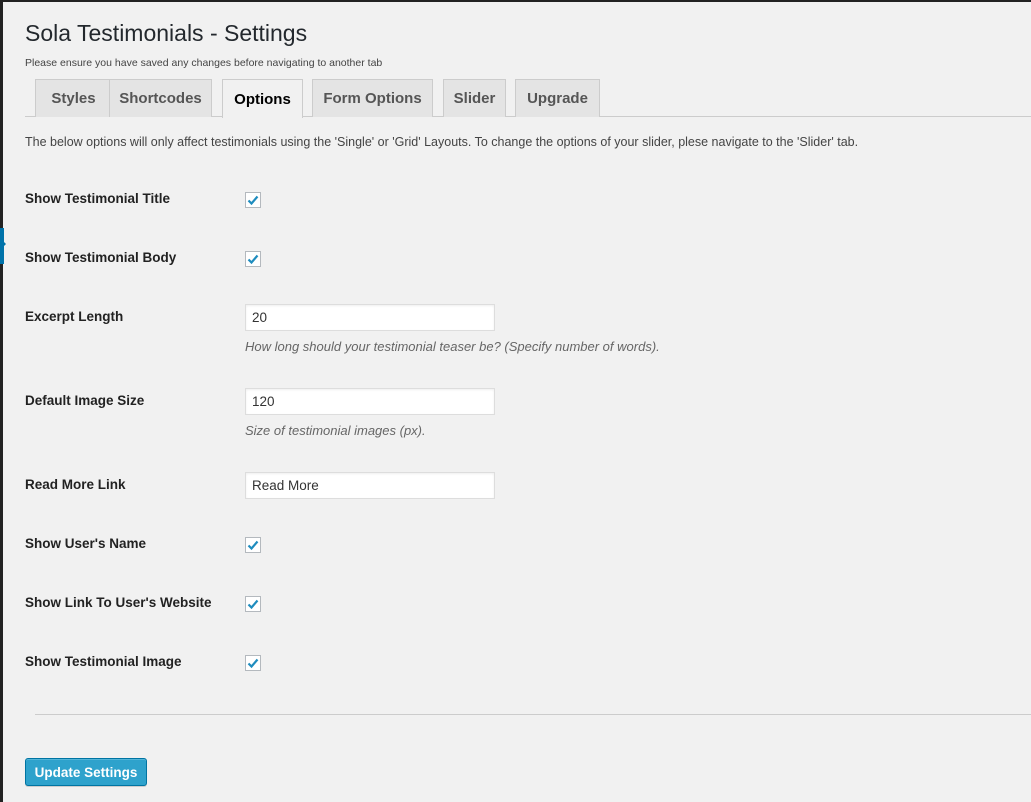 This screenshot has height=802, width=1031. What do you see at coordinates (73, 98) in the screenshot?
I see `tab-styles: Styles` at bounding box center [73, 98].